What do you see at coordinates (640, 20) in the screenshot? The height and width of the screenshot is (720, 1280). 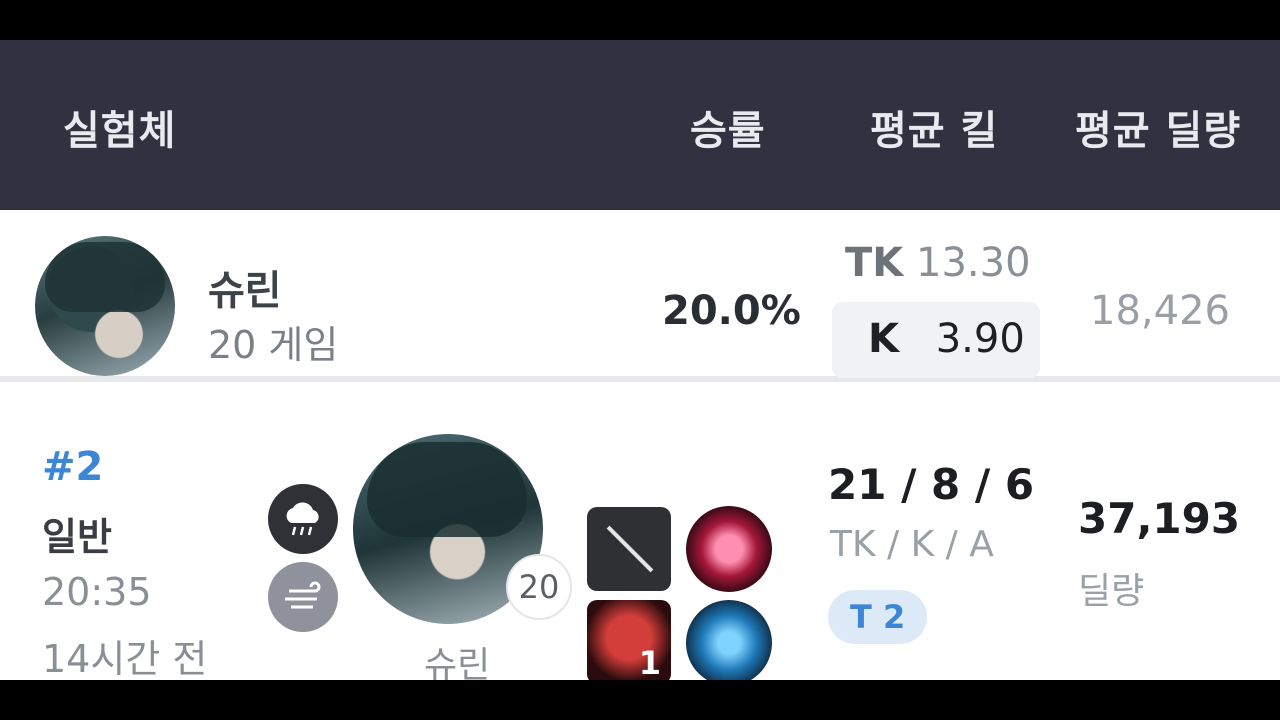 I see `letterbox-top` at bounding box center [640, 20].